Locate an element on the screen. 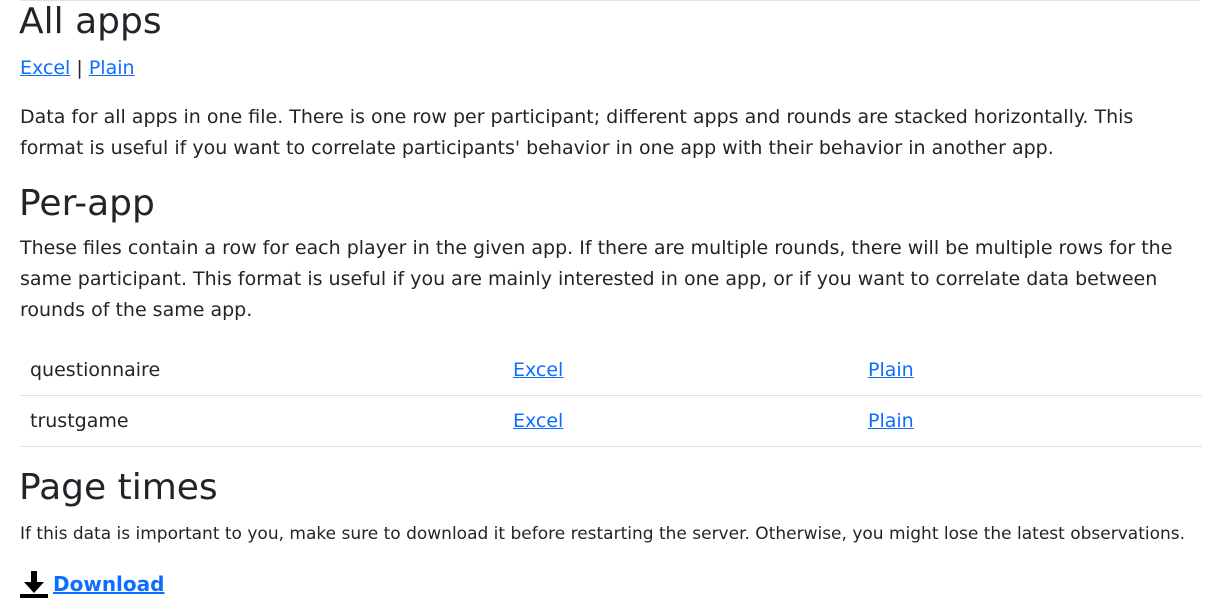 The width and height of the screenshot is (1214, 612). page-times-heading: Page times is located at coordinates (118, 487).